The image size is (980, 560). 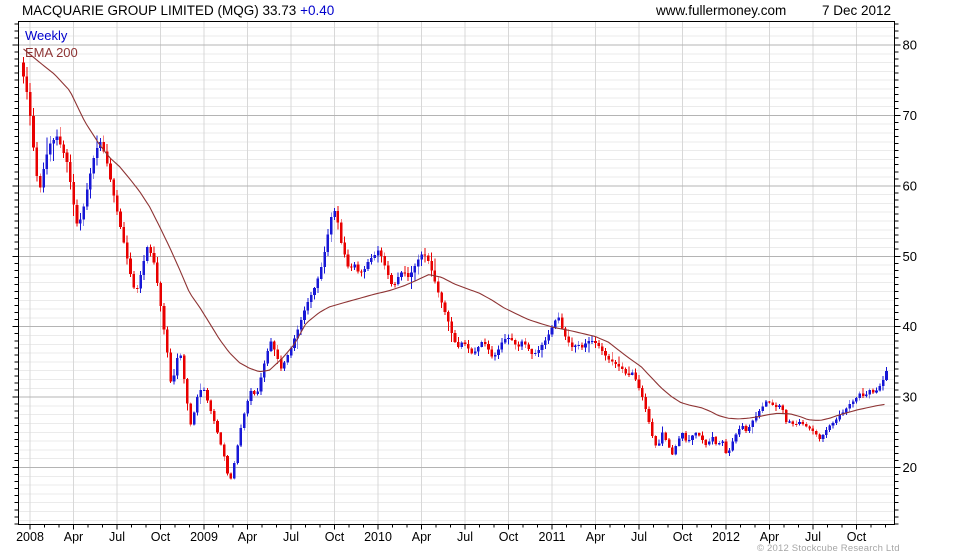 I want to click on x-axis-label: 2010, so click(x=378, y=537).